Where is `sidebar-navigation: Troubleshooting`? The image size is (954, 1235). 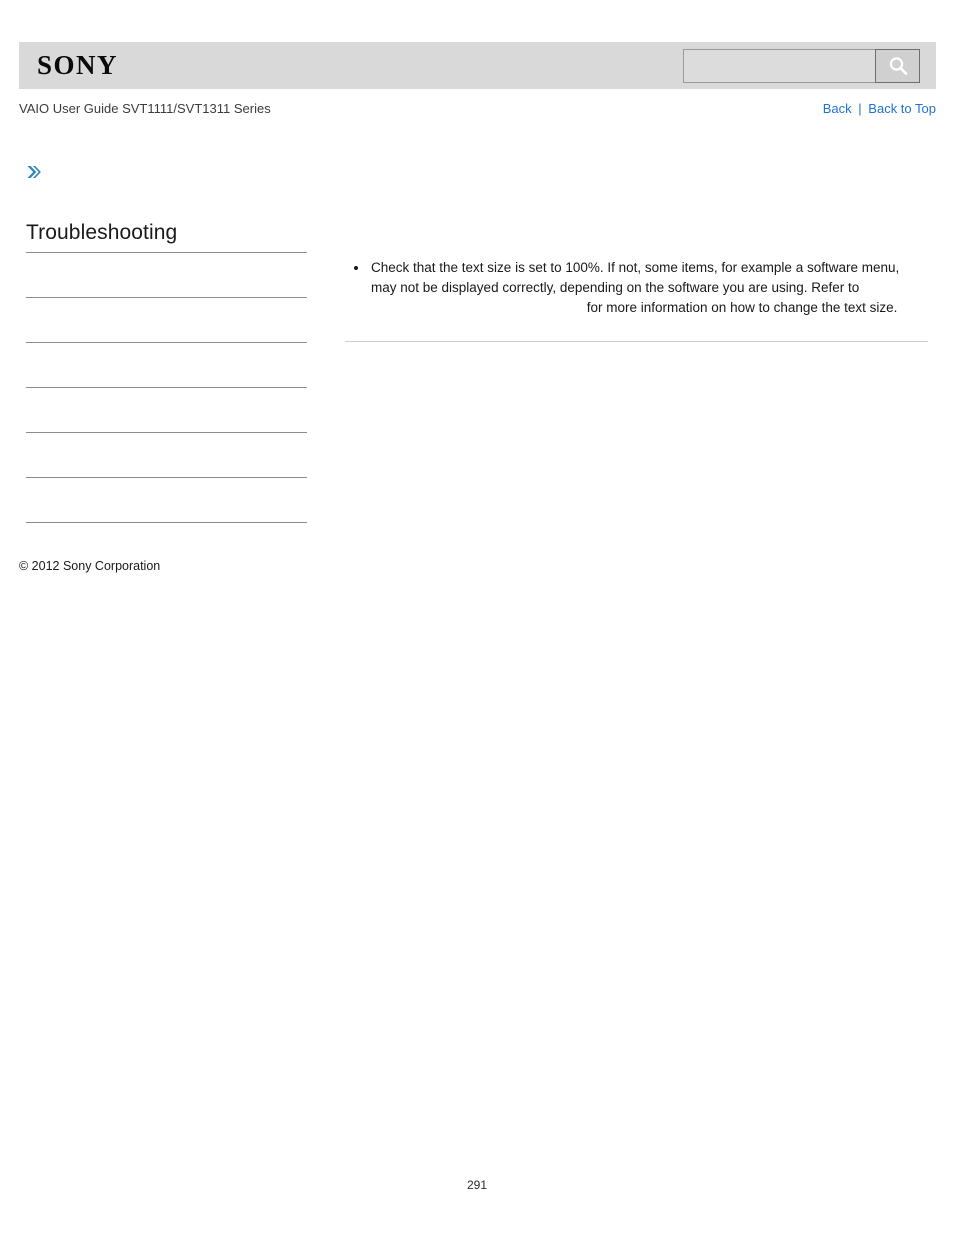 sidebar-navigation: Troubleshooting is located at coordinates (166, 371).